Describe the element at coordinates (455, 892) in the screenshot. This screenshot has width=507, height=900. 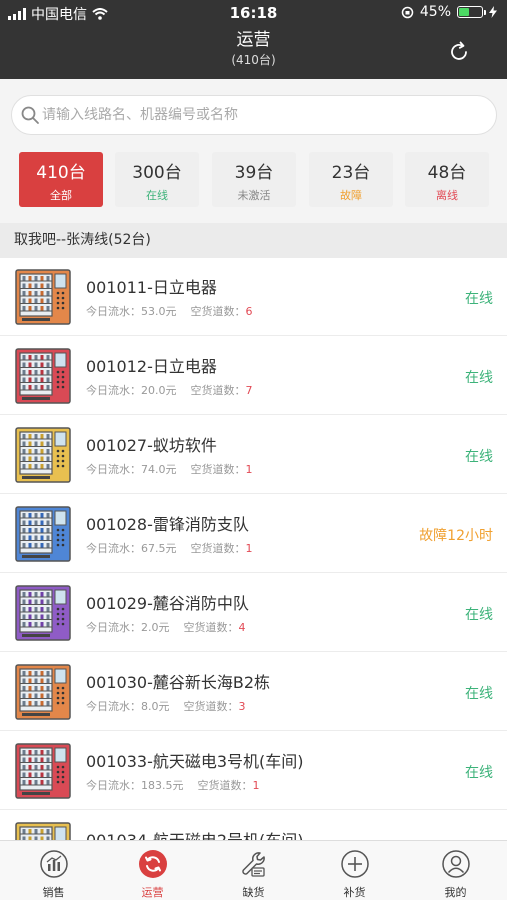
I see `tabbar-label: 我的` at that location.